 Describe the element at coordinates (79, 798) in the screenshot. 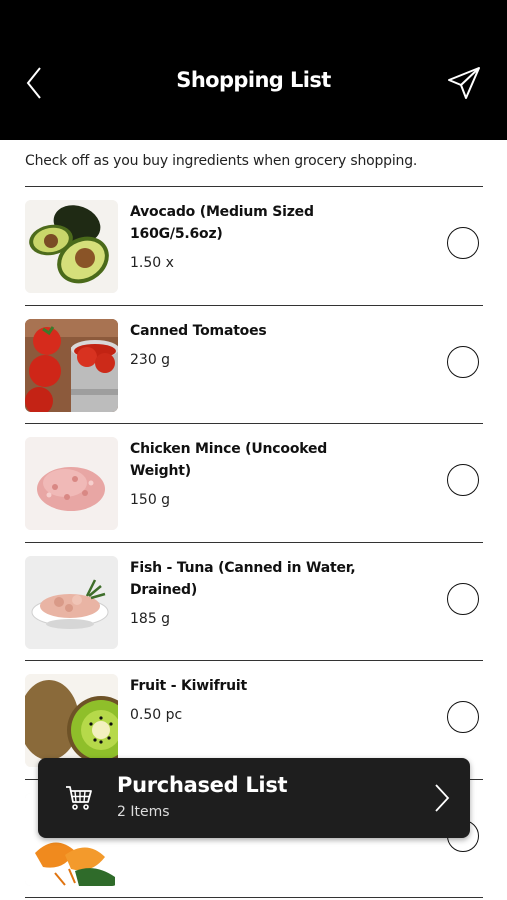

I see `shopping-cart-icon` at that location.